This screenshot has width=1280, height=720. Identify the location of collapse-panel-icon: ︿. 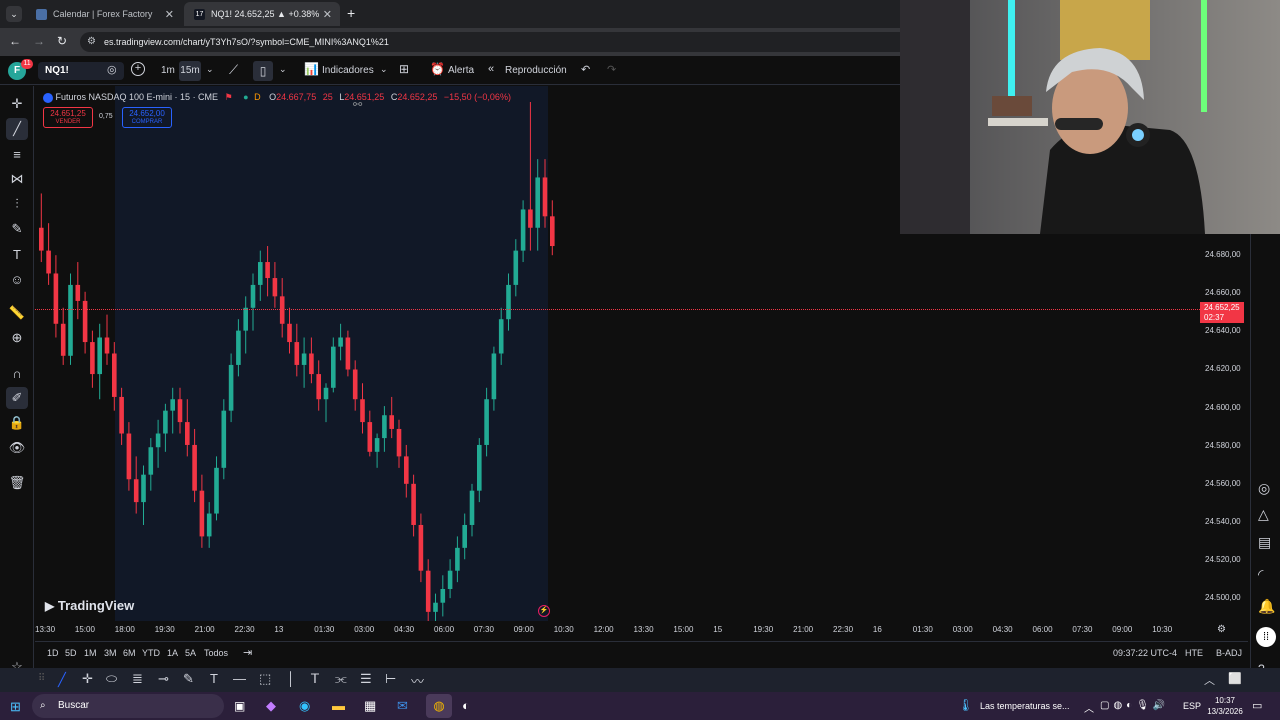
(1209, 680).